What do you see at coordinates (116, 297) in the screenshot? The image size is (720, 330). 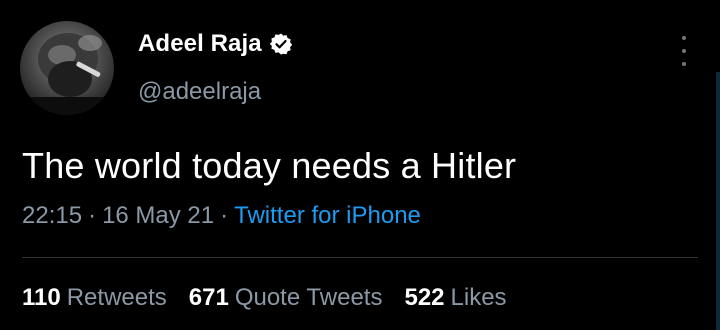 I see `retweets-label: Retweets` at bounding box center [116, 297].